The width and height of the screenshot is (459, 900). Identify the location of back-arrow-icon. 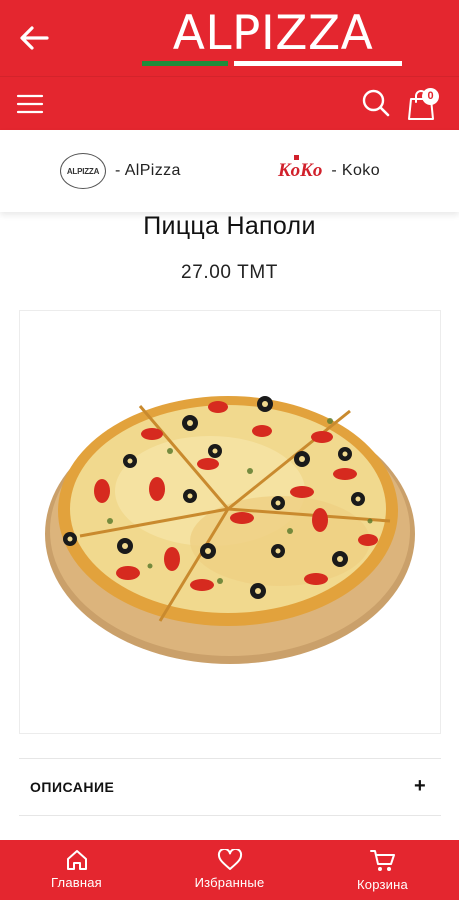
(34, 38).